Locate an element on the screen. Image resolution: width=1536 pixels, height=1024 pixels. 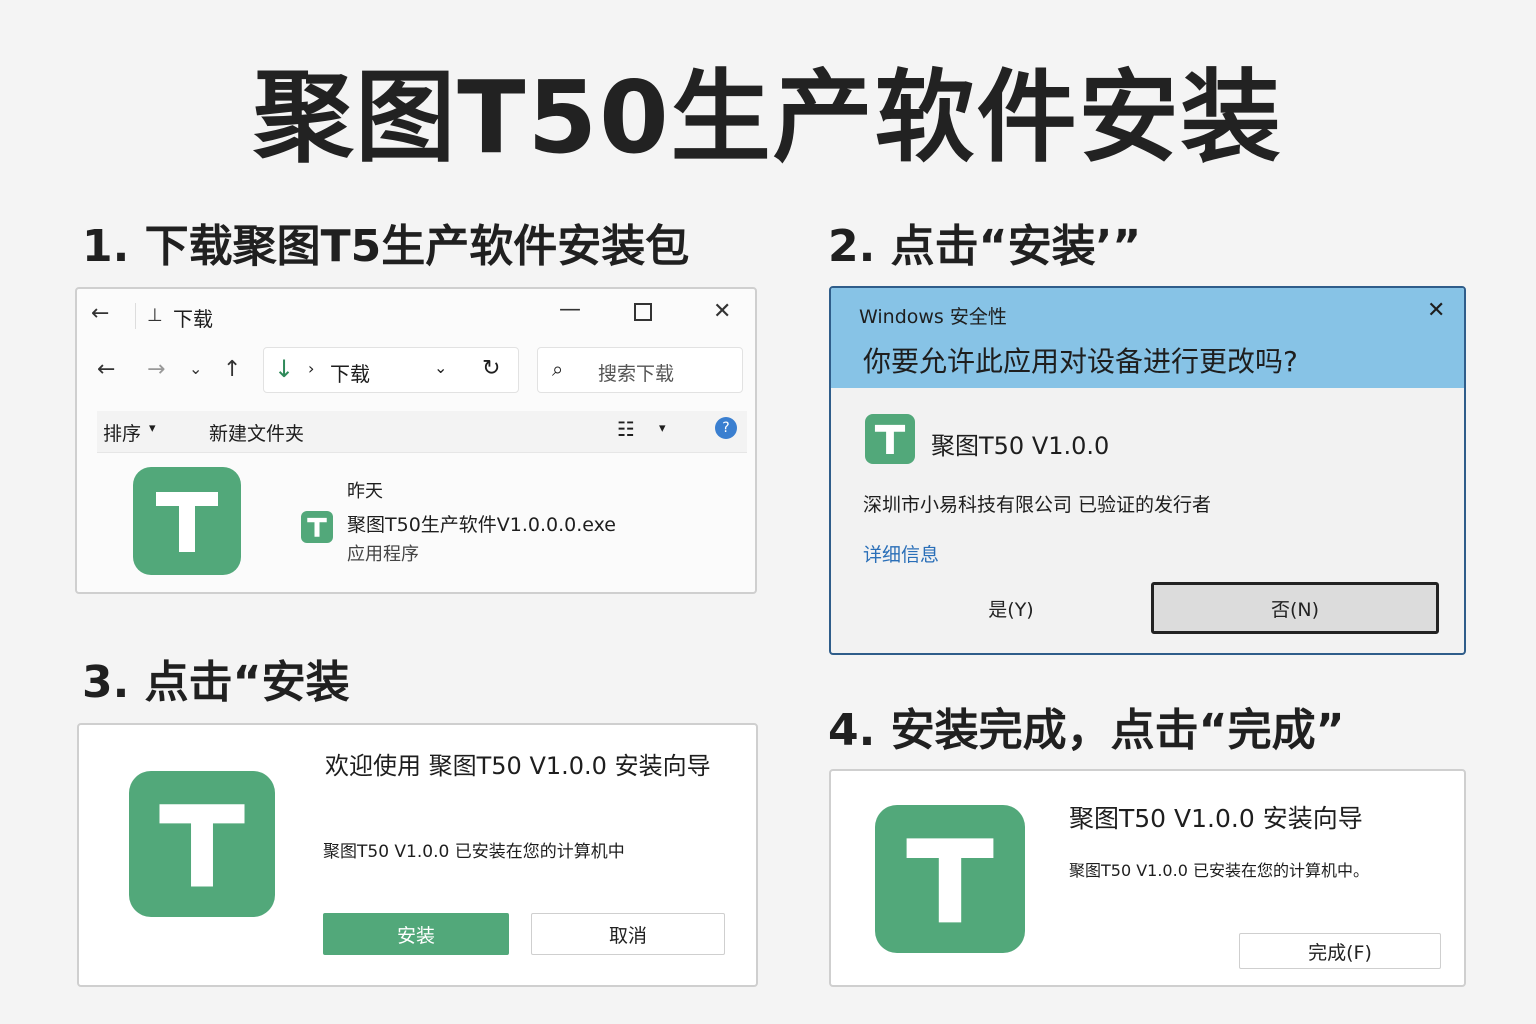
finish-logo-icon is located at coordinates (950, 879).